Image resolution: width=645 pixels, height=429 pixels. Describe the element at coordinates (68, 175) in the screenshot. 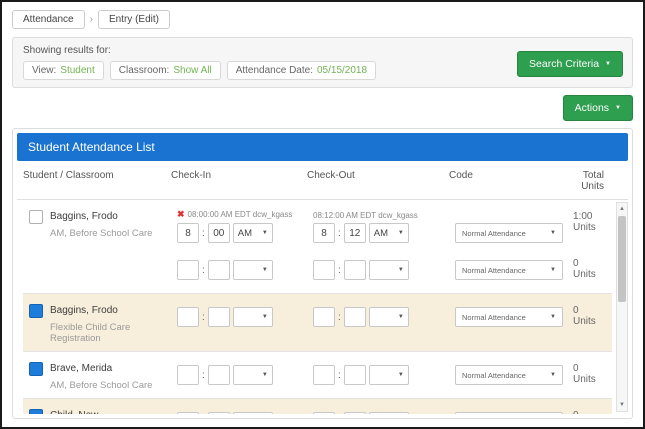

I see `column-header-student: Student / Classroom` at that location.